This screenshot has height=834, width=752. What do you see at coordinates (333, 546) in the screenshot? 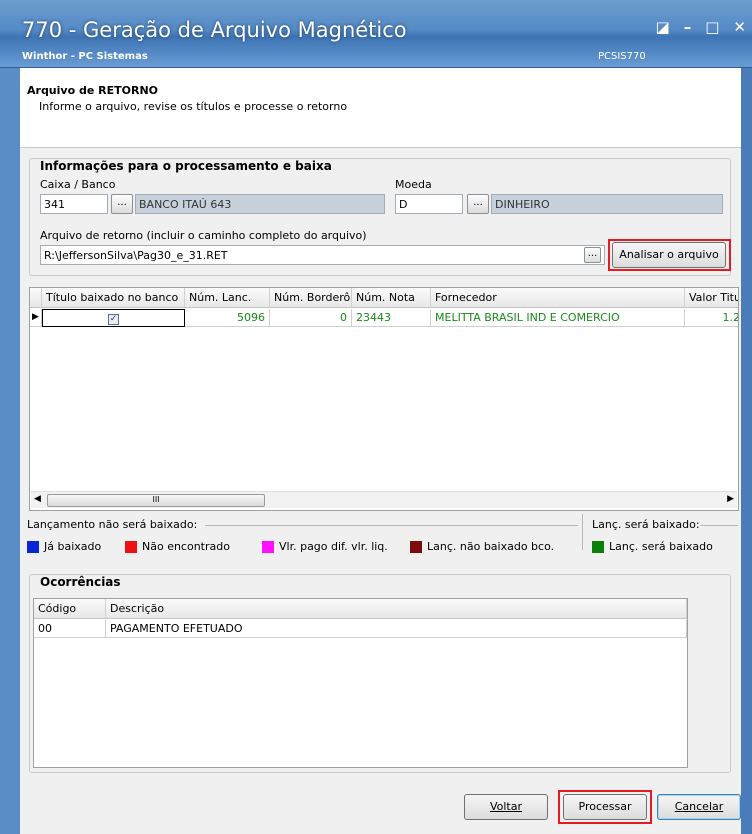
I see `legend-label-vlr-pago: Vlr. pago dif. vlr. liq.` at bounding box center [333, 546].